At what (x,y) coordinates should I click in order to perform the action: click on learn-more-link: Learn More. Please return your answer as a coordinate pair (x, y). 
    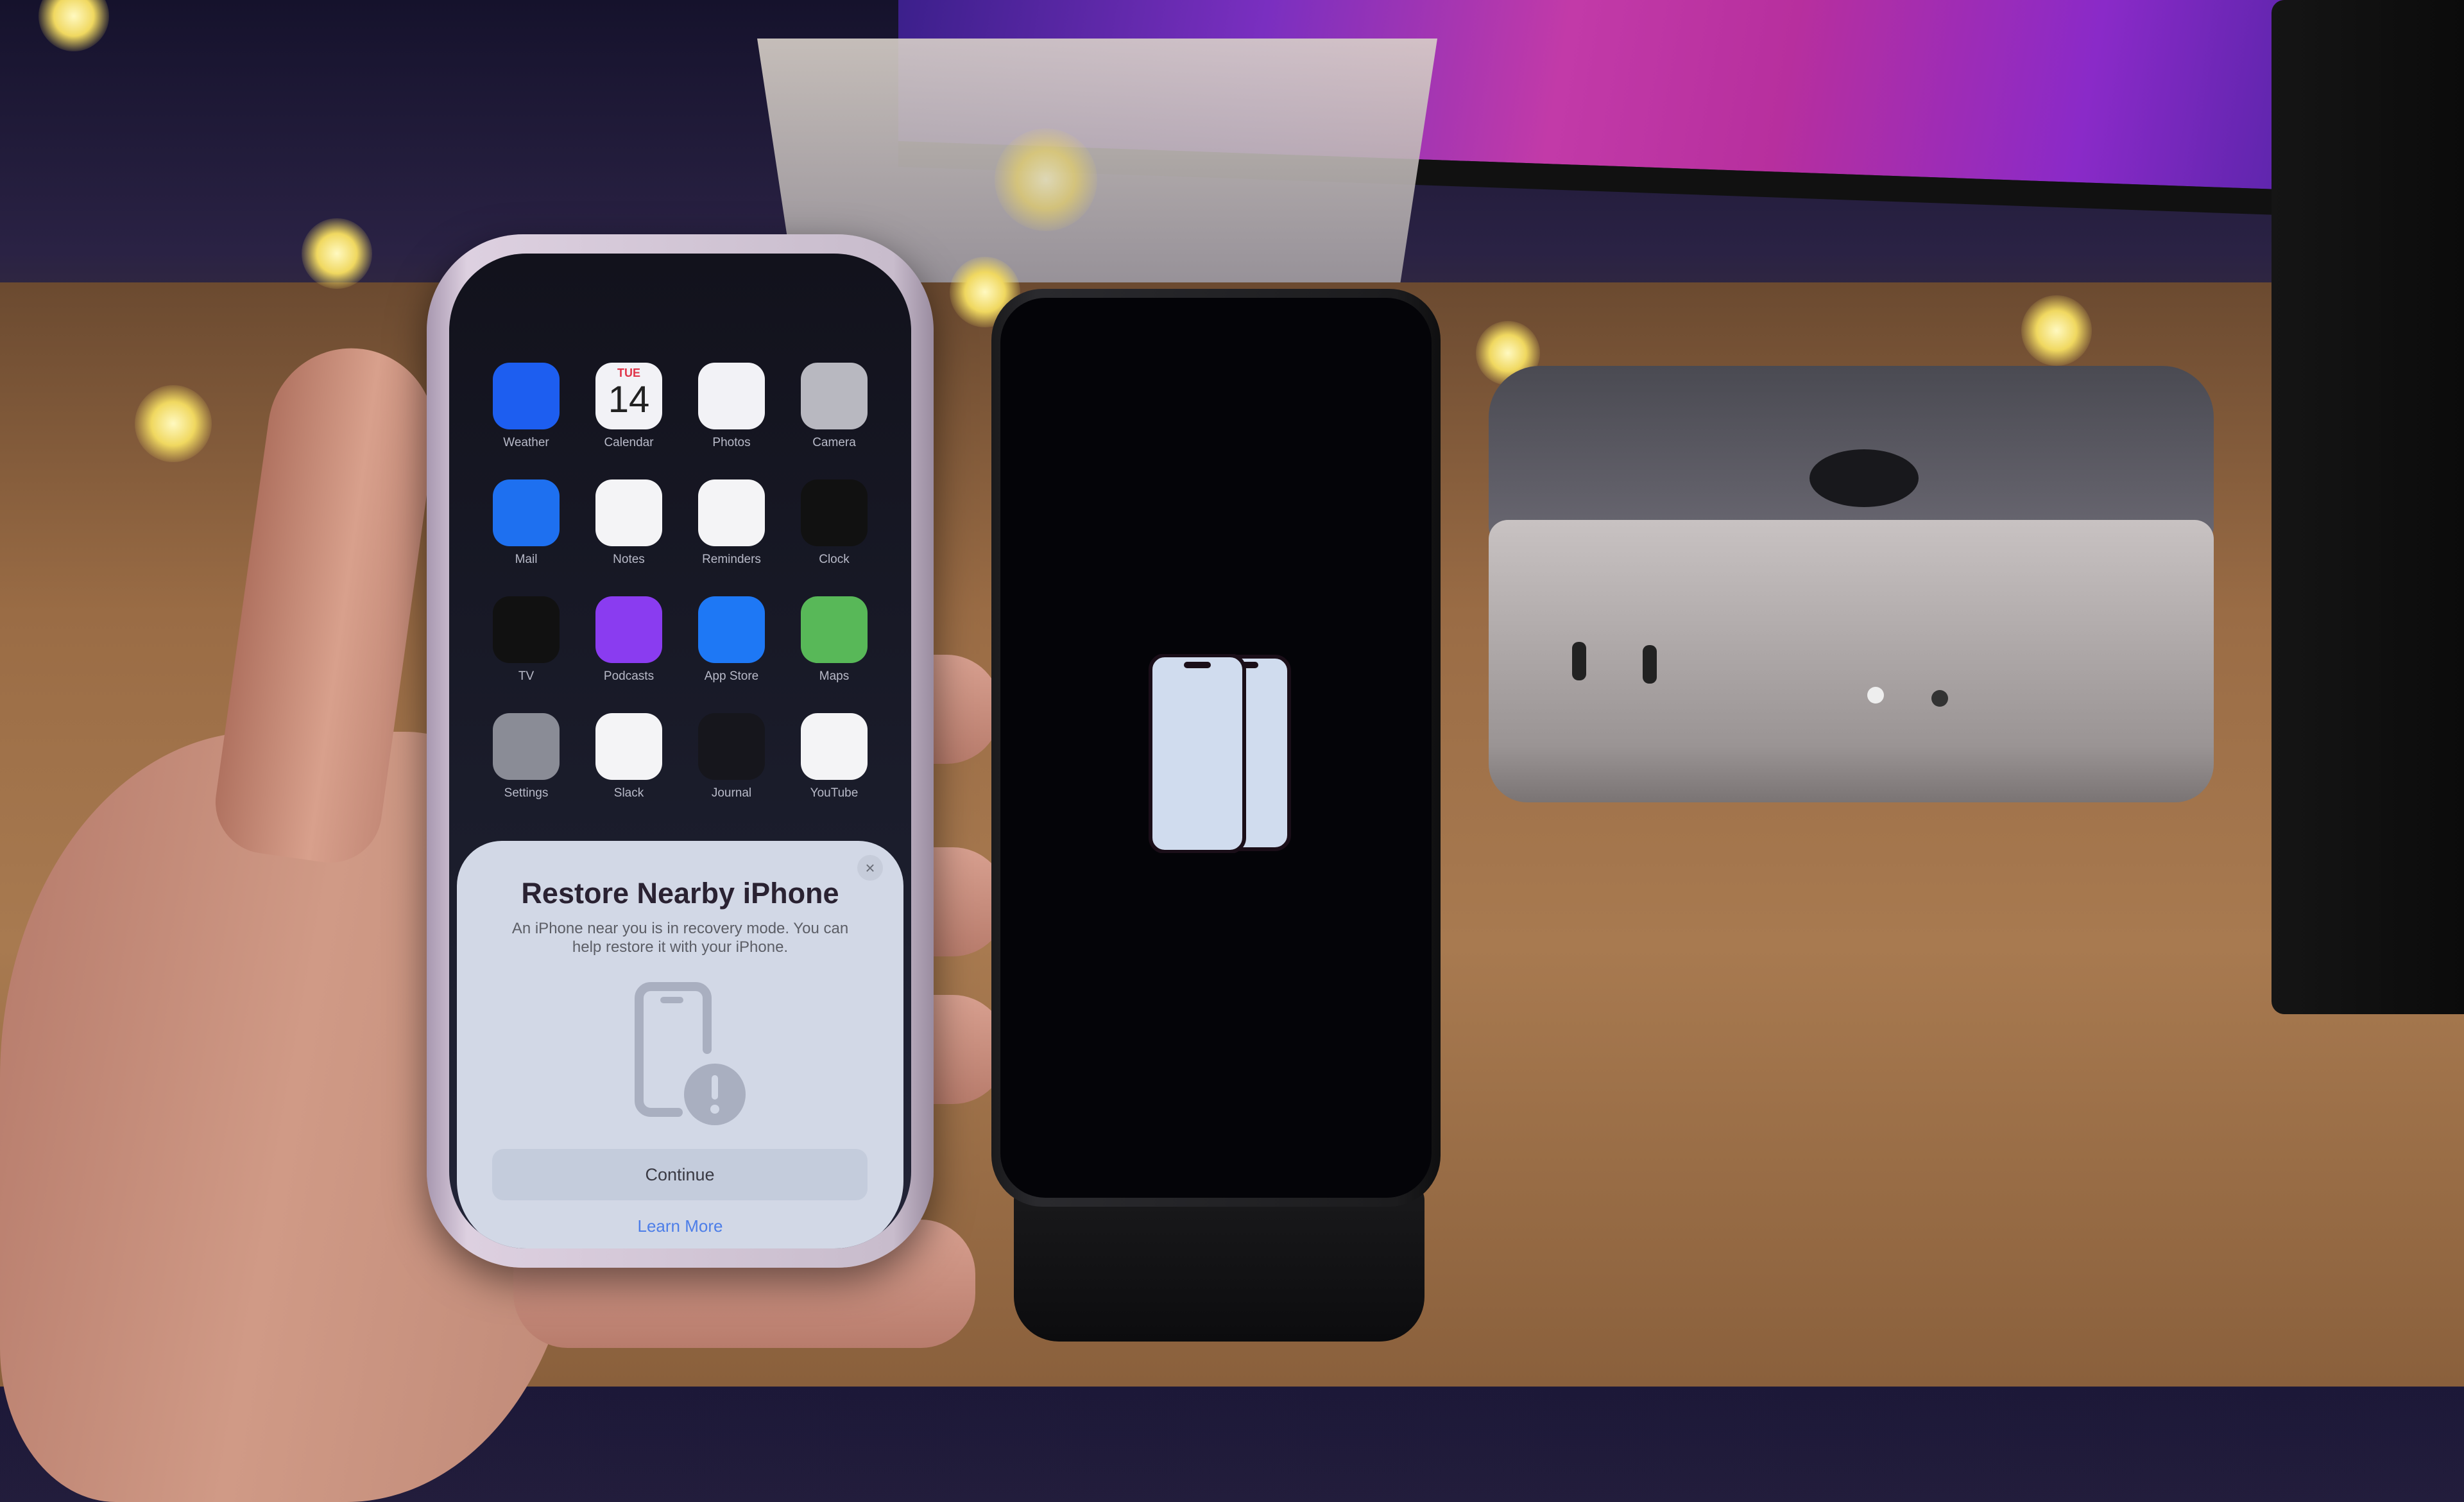
    Looking at the image, I should click on (680, 1226).